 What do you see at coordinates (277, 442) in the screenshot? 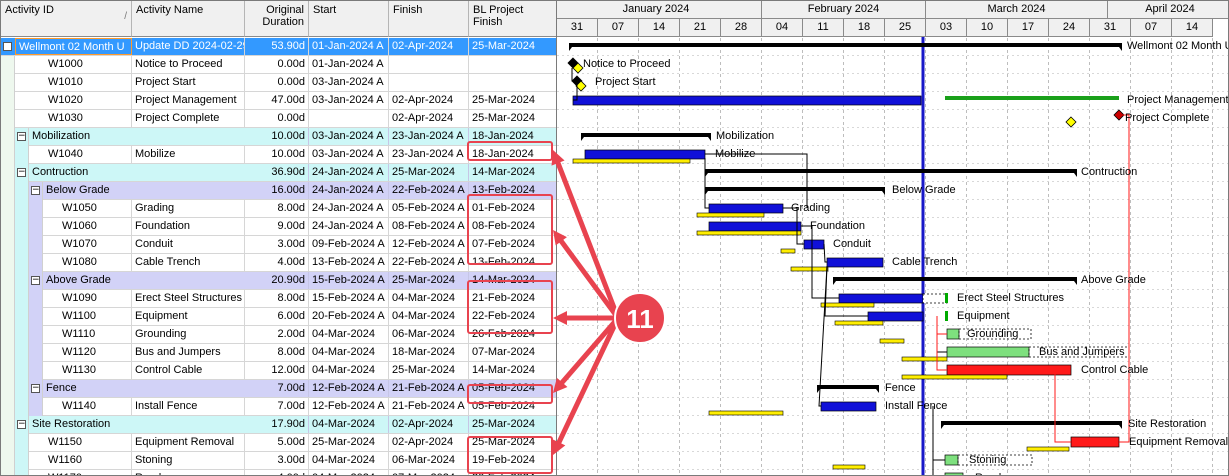
I see `cell-dur: 5.00d` at bounding box center [277, 442].